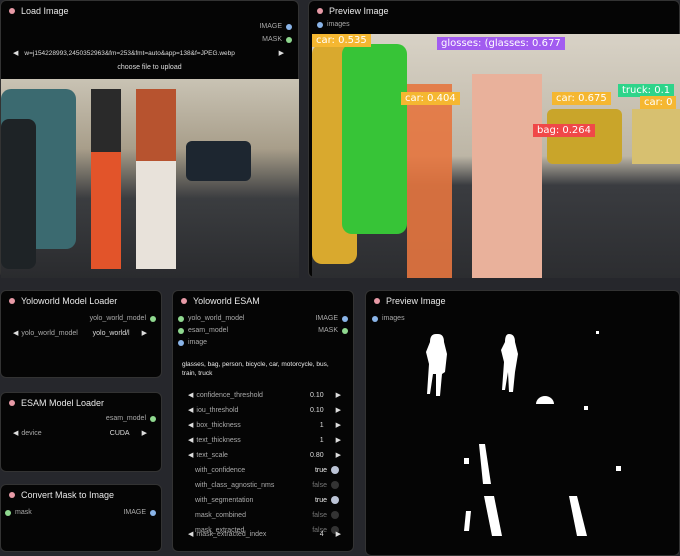 This screenshot has height=556, width=680. What do you see at coordinates (123, 318) in the screenshot?
I see `output-yolo-world-model: yolo_world_model` at bounding box center [123, 318].